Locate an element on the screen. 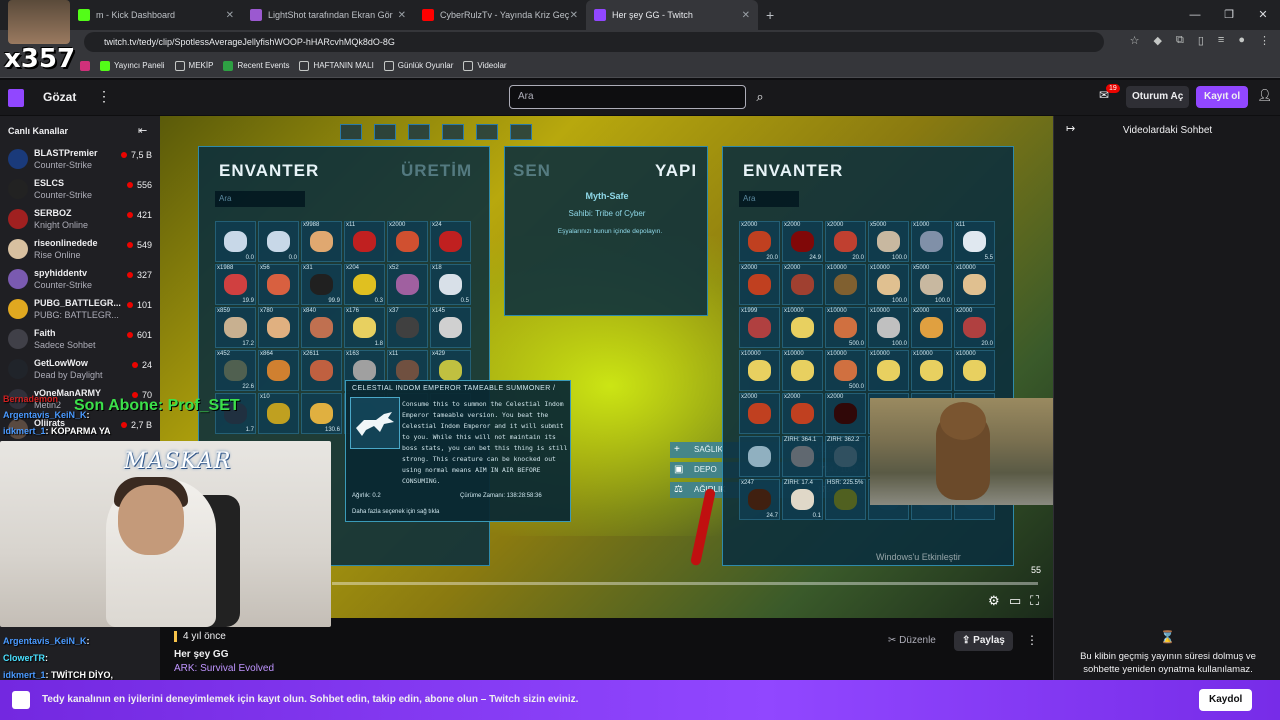 The image size is (1280, 720). bookmark-item: HAFTANIN MALI is located at coordinates (336, 65).